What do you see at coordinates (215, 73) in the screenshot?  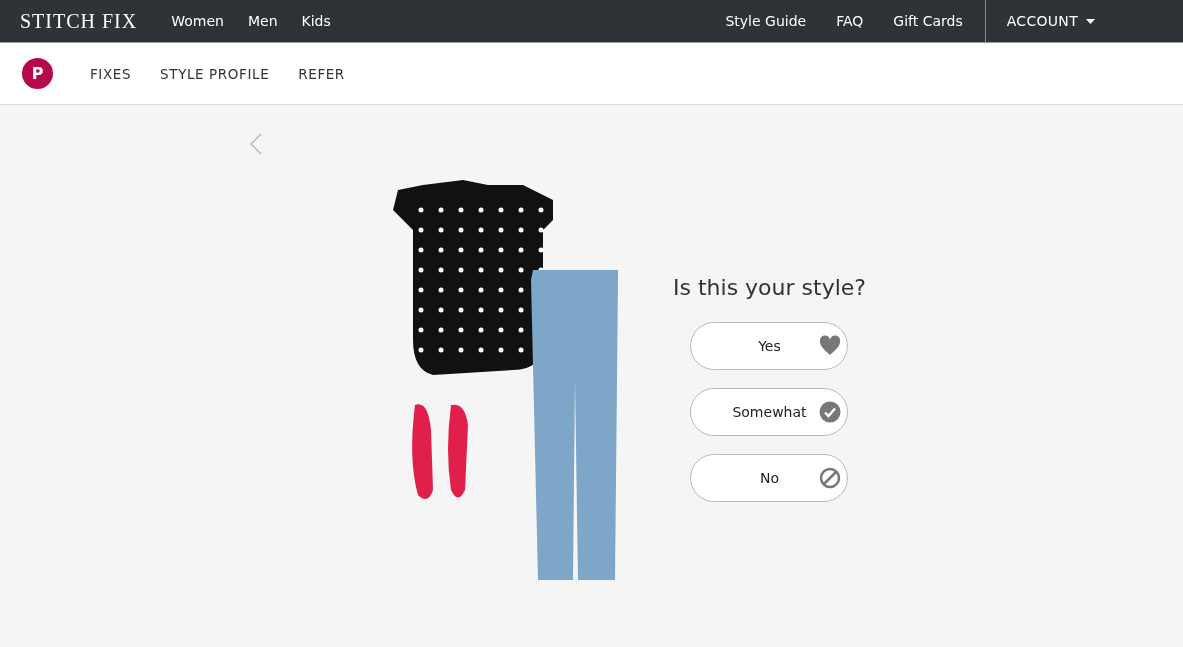 I see `nav-tab: STYLE PROFILE` at bounding box center [215, 73].